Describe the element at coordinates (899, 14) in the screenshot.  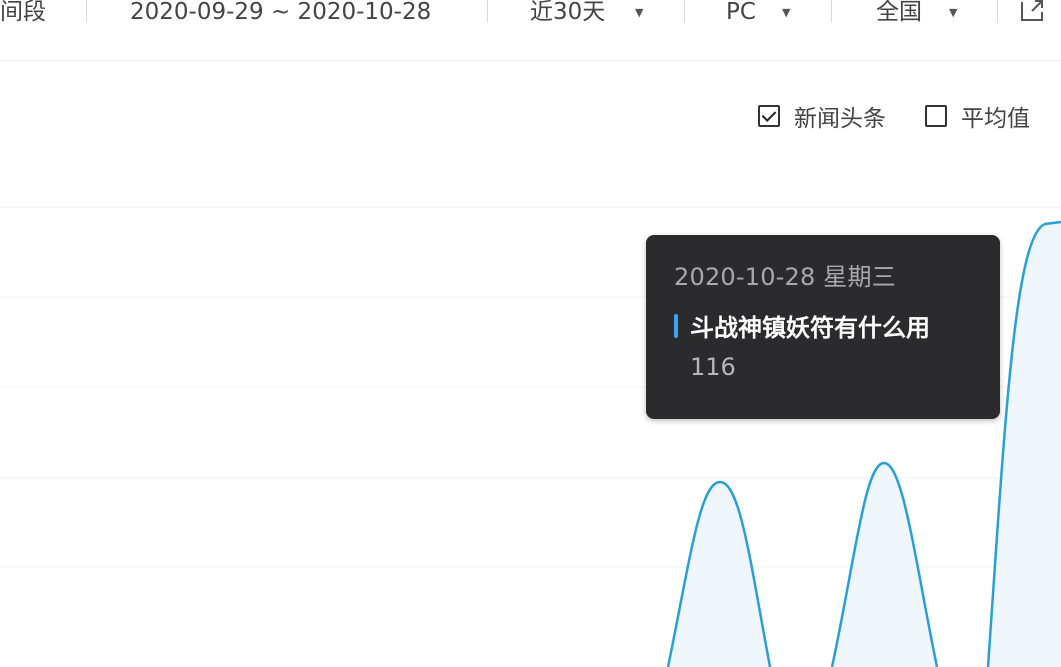
I see `region-select: 全国` at that location.